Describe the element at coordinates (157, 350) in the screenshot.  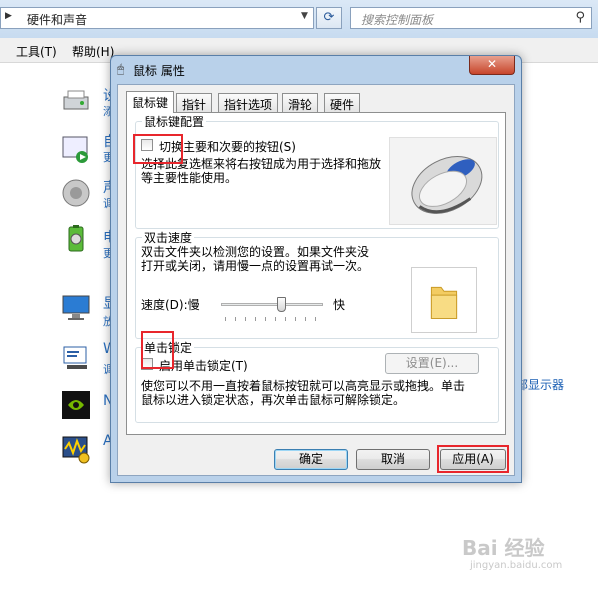
I see `highlight-click-lock-checkbox` at that location.